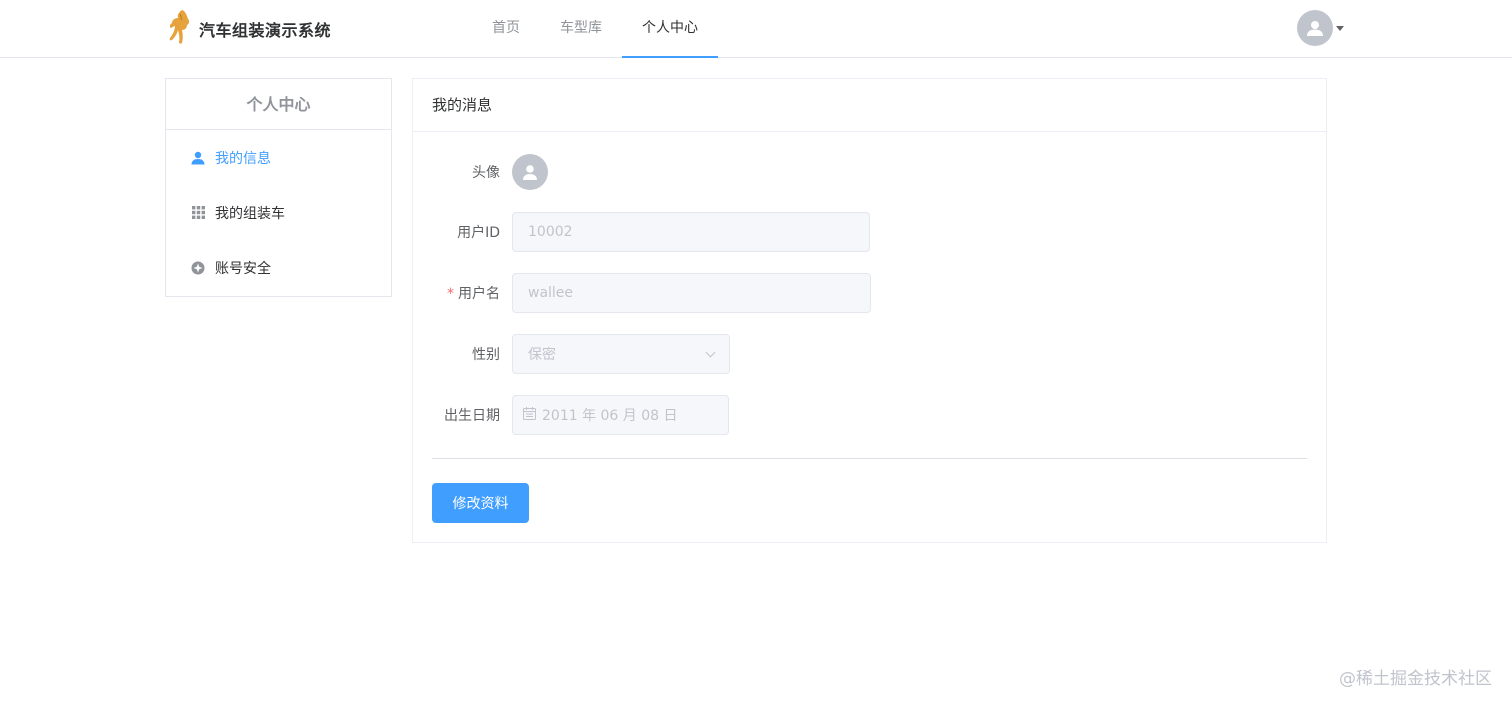  I want to click on nav-car-models: 车型库, so click(581, 29).